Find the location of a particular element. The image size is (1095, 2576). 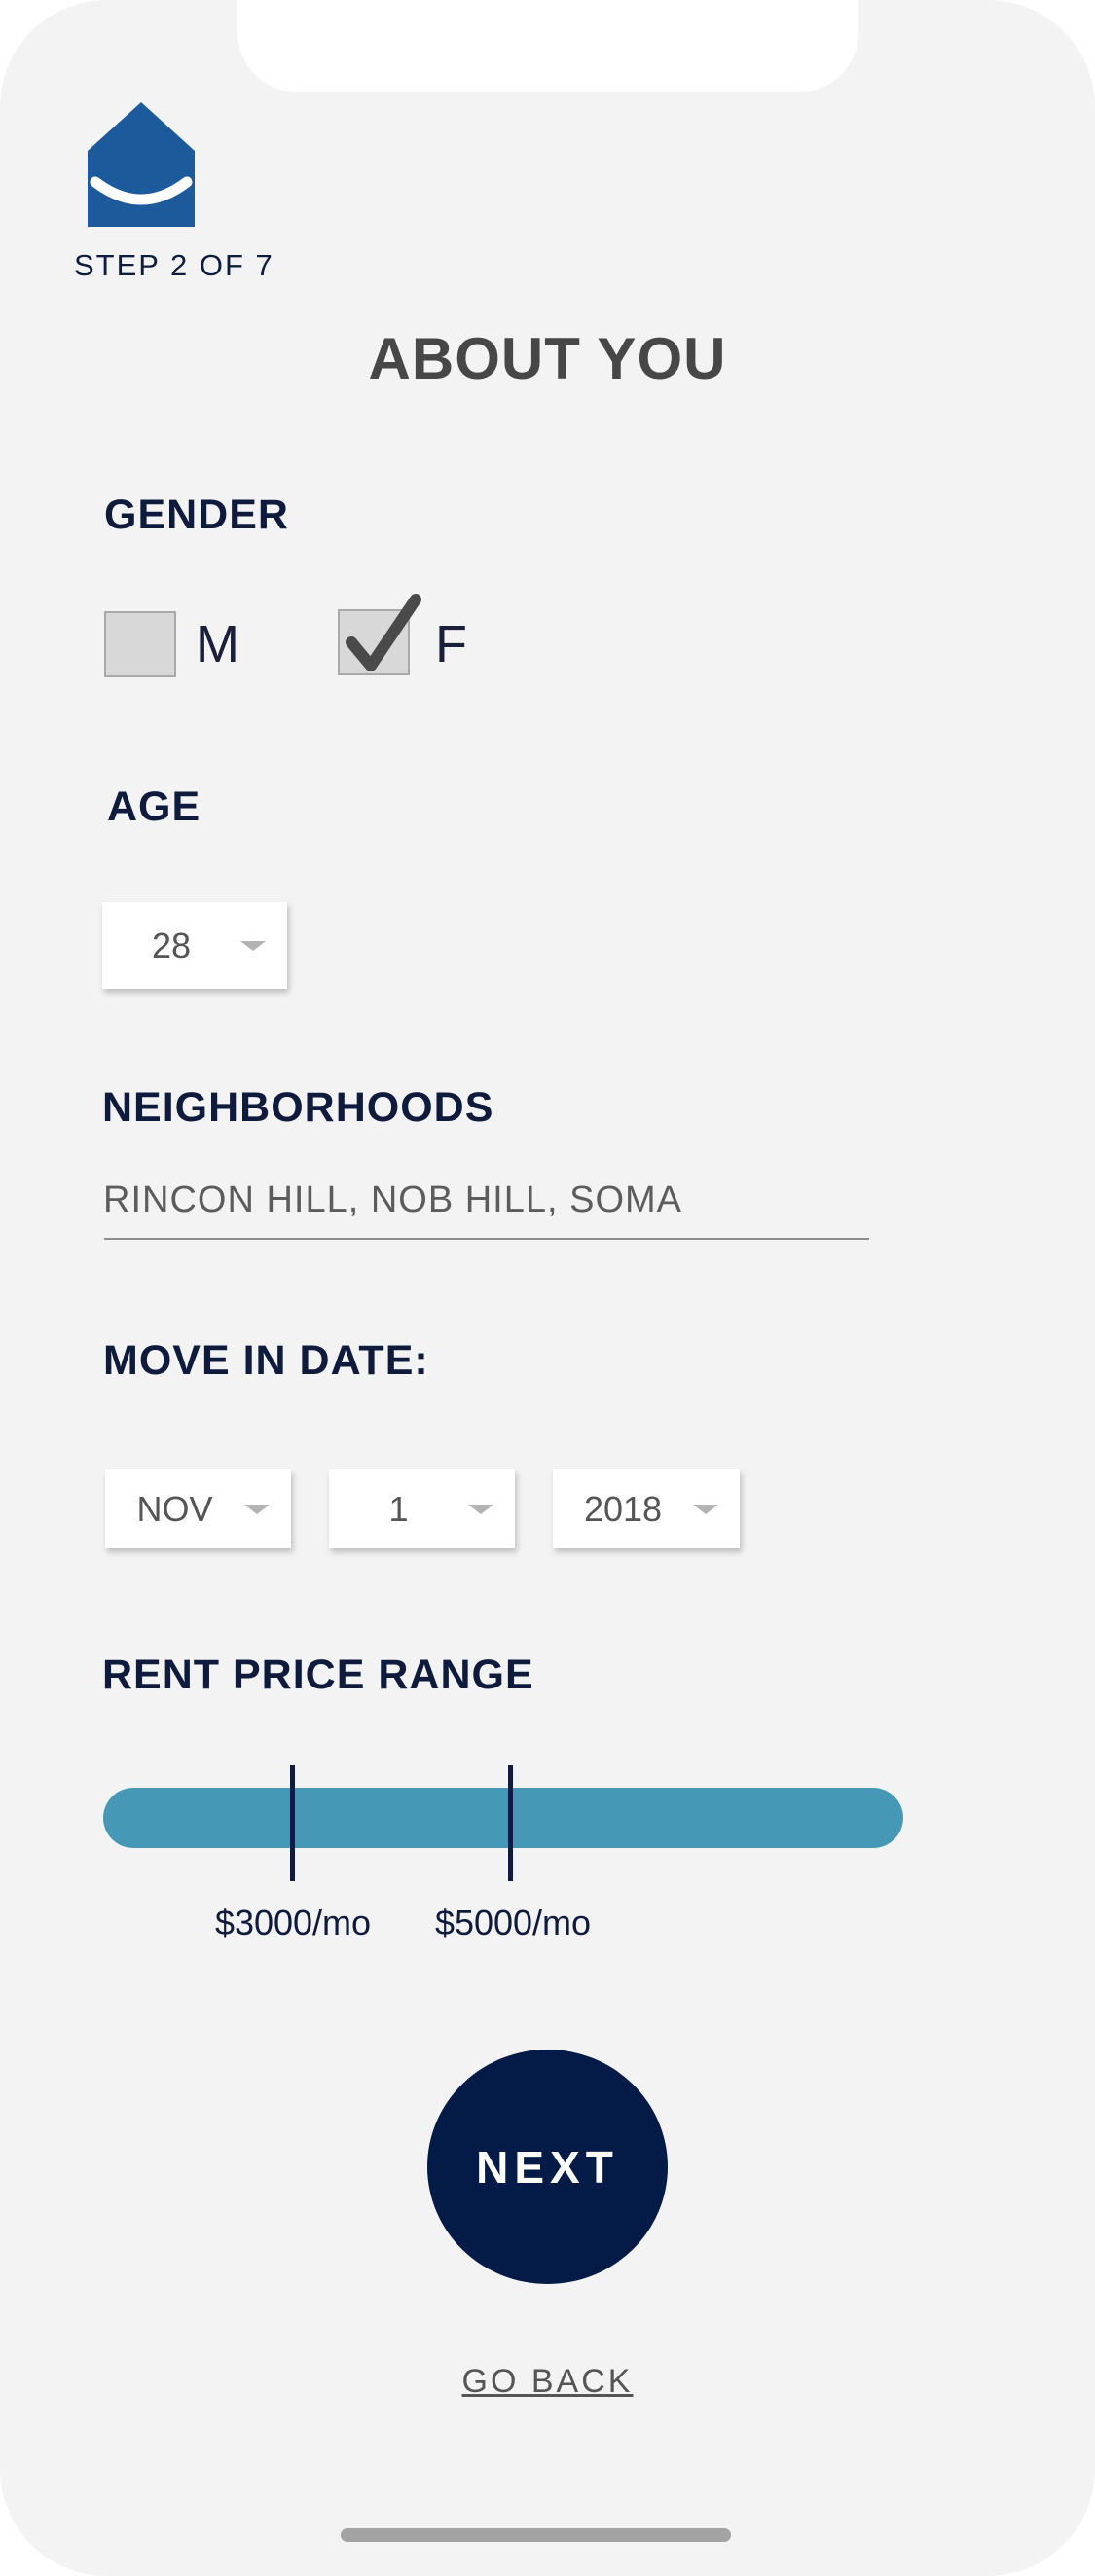

gender-m-checkbox is located at coordinates (140, 644).